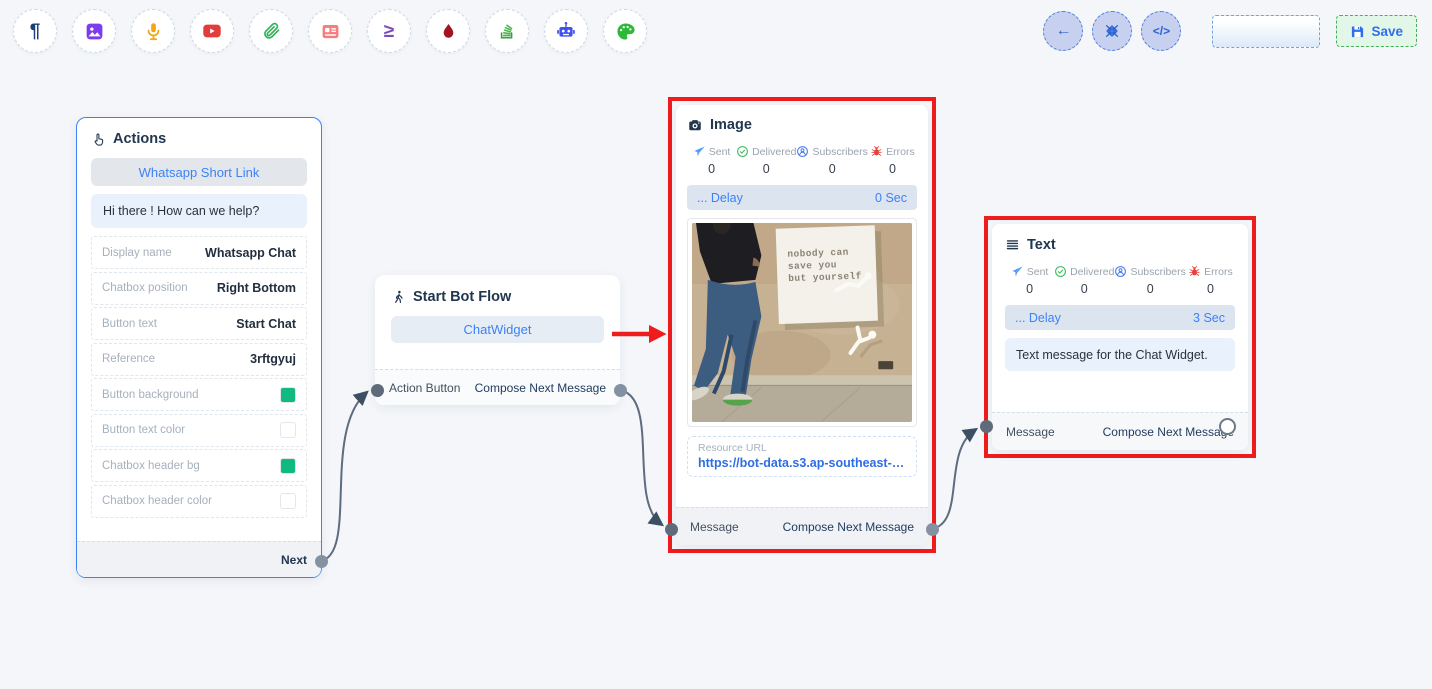 This screenshot has width=1432, height=689. I want to click on walking-person-icon, so click(399, 296).